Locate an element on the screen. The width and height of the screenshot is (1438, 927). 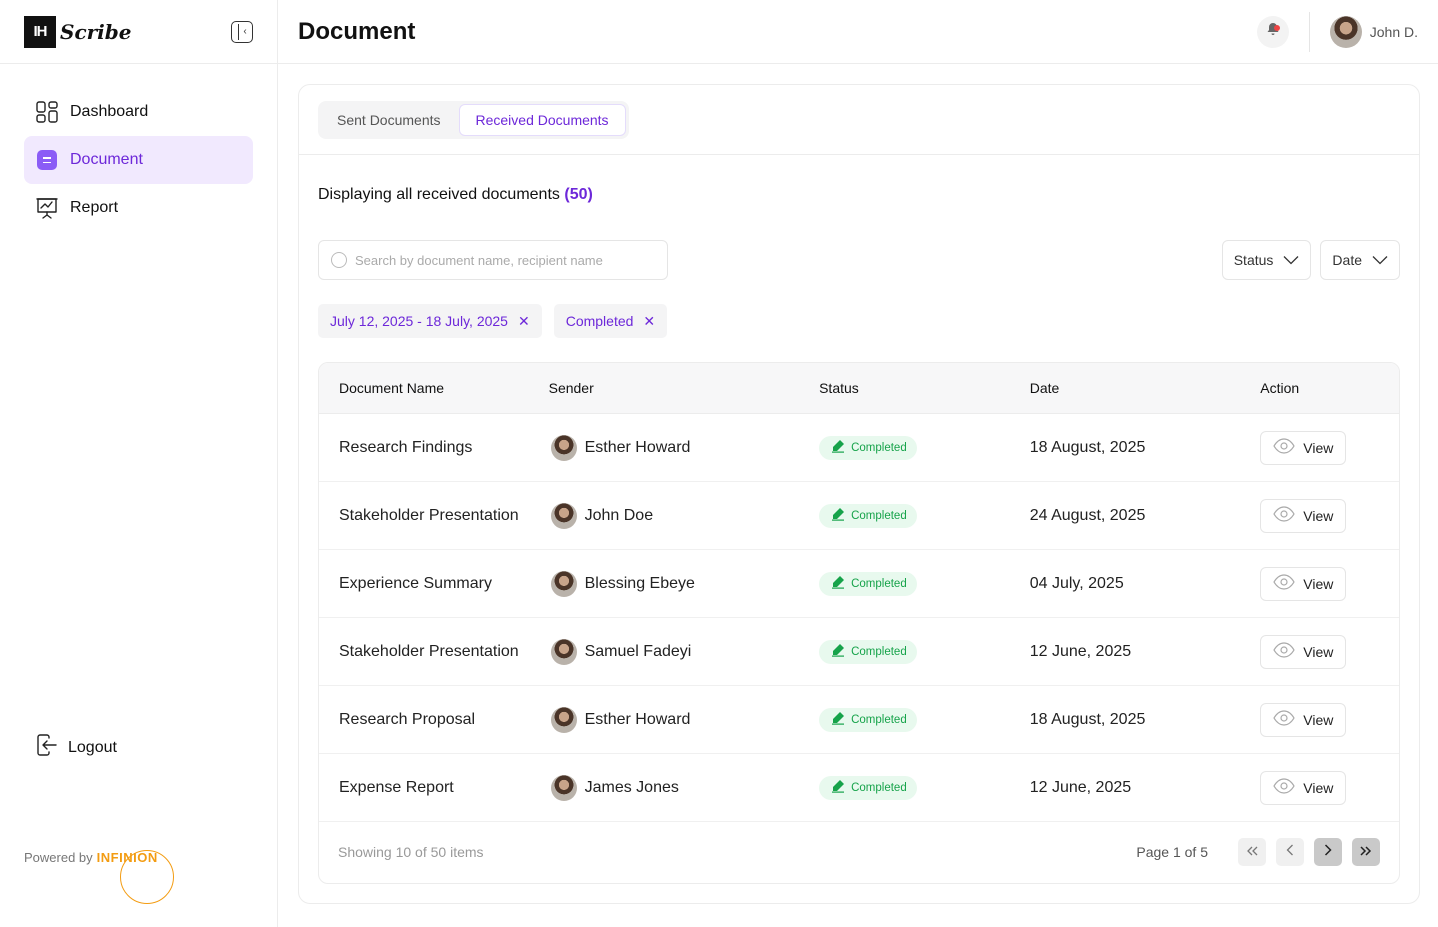
first-page-button is located at coordinates (1252, 852).